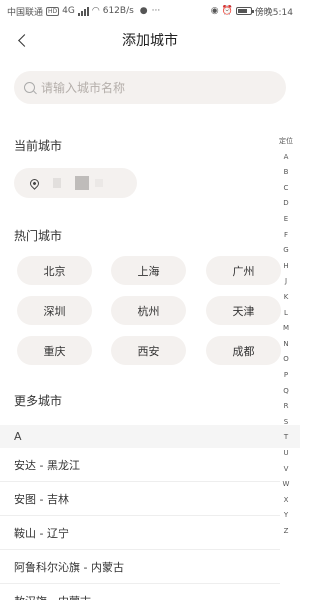 The height and width of the screenshot is (600, 320). Describe the element at coordinates (140, 499) in the screenshot. I see `city-list-item: 安图 - 吉林` at that location.